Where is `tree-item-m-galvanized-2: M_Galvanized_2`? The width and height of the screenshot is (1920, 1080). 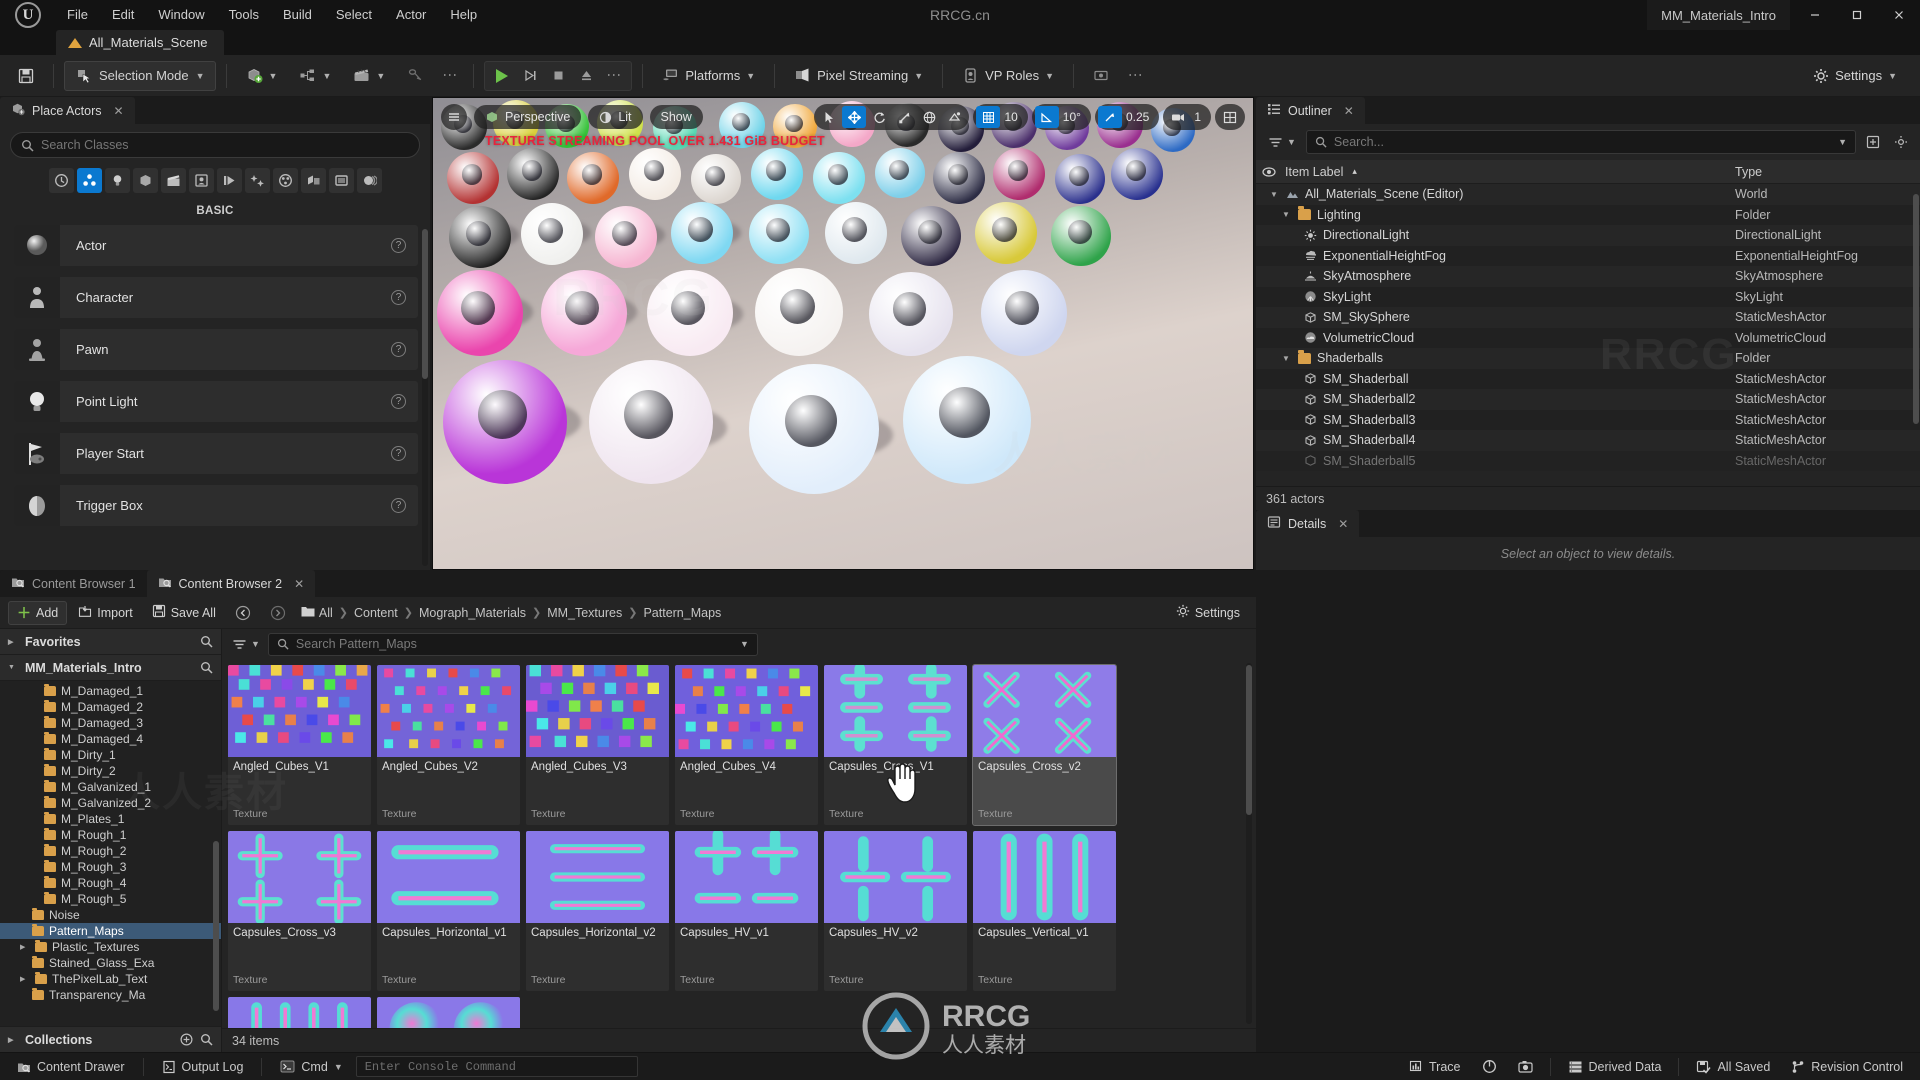
tree-item-m-galvanized-2: M_Galvanized_2 is located at coordinates (110, 803).